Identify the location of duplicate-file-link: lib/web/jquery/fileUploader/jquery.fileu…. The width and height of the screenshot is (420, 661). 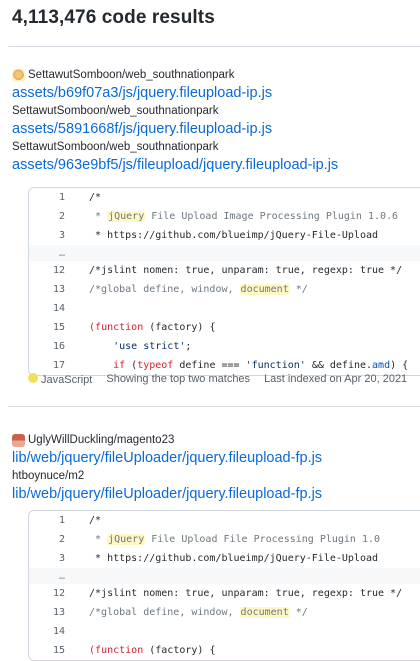
(216, 494).